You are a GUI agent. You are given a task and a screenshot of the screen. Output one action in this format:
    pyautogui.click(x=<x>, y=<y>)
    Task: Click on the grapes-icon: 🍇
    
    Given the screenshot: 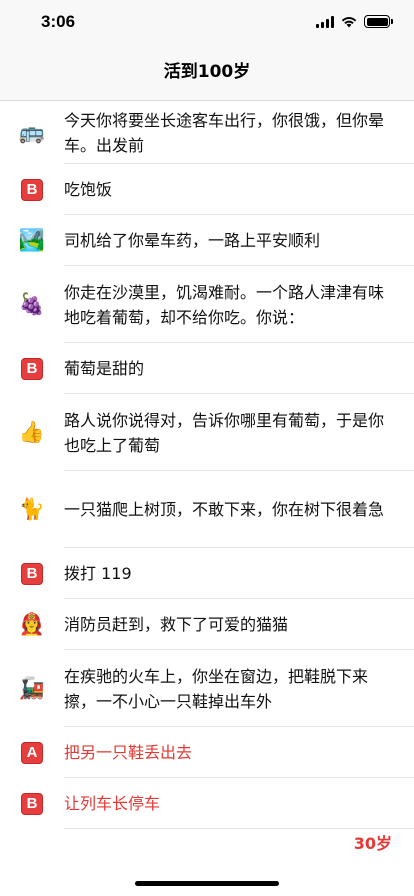 What is the action you would take?
    pyautogui.click(x=32, y=304)
    